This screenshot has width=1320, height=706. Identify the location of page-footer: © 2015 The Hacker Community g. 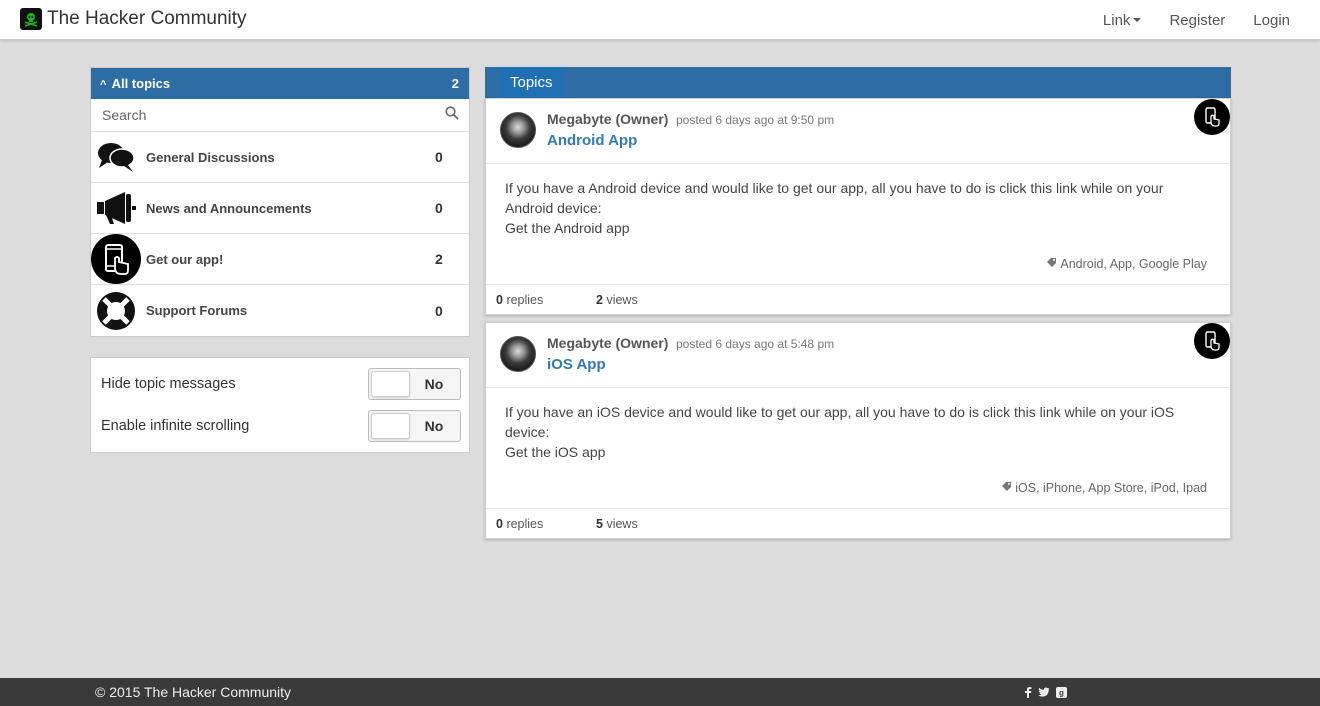
(660, 692).